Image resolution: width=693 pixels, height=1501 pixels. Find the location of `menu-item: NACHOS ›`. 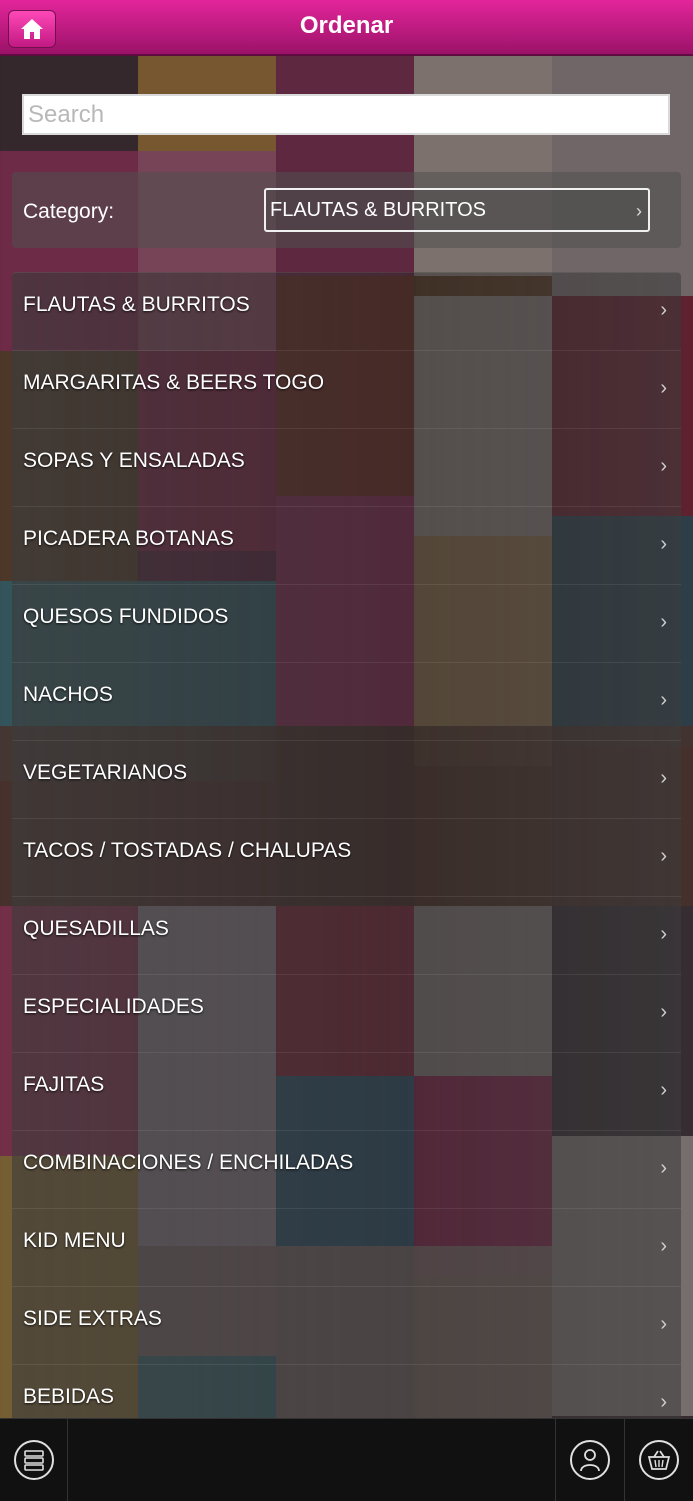

menu-item: NACHOS › is located at coordinates (346, 701).